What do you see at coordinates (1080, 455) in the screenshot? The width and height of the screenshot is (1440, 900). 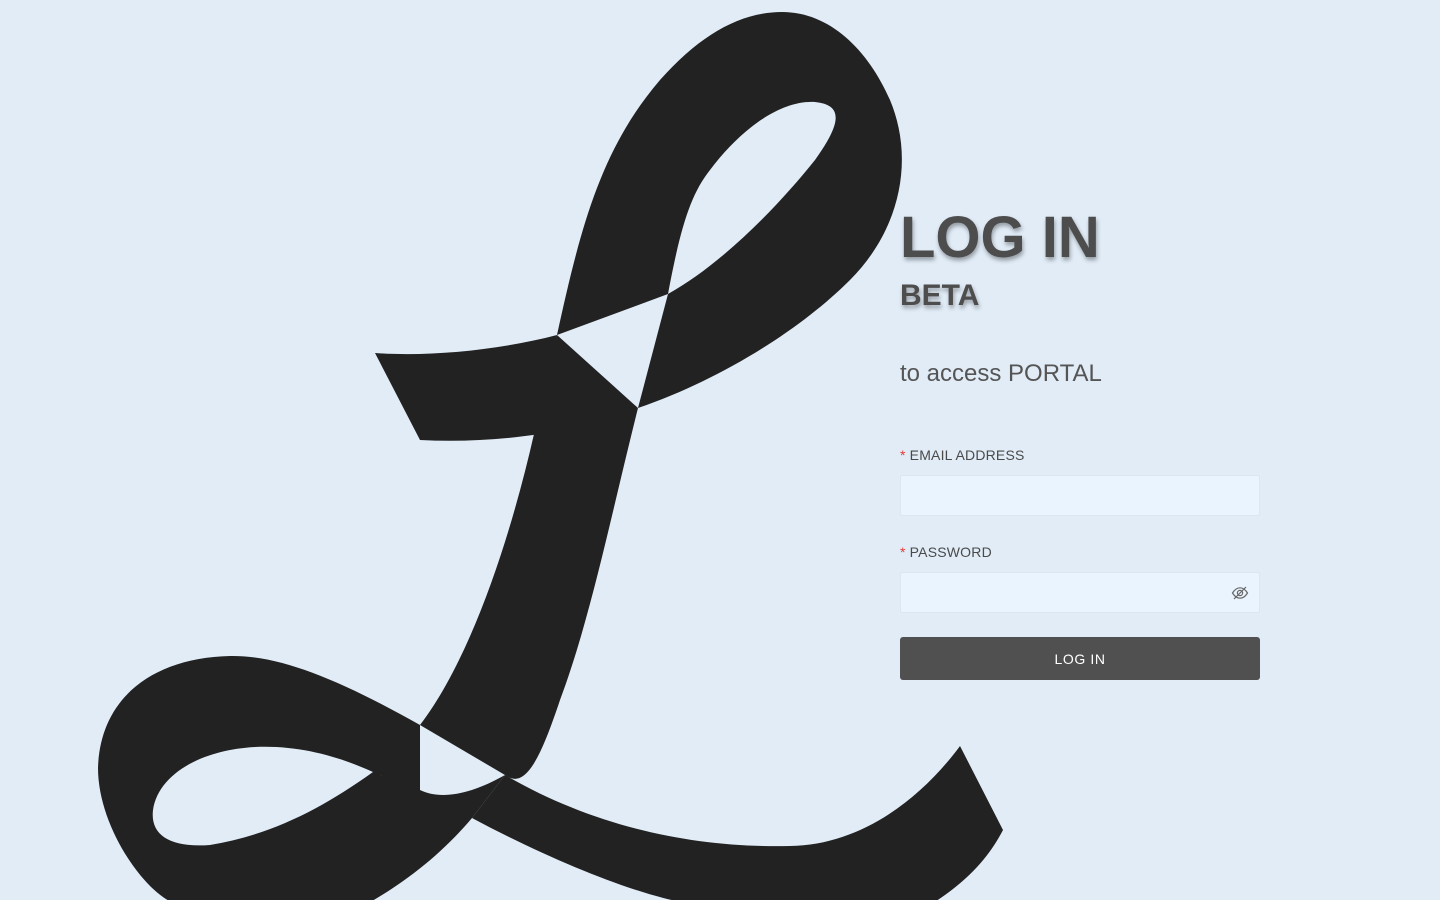 I see `email-label: * EMAIL ADDRESS` at bounding box center [1080, 455].